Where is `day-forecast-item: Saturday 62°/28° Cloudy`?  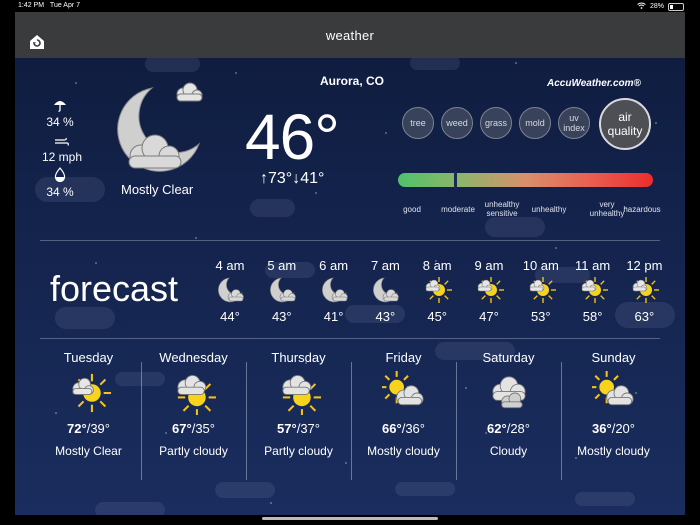 day-forecast-item: Saturday 62°/28° Cloudy is located at coordinates (508, 404).